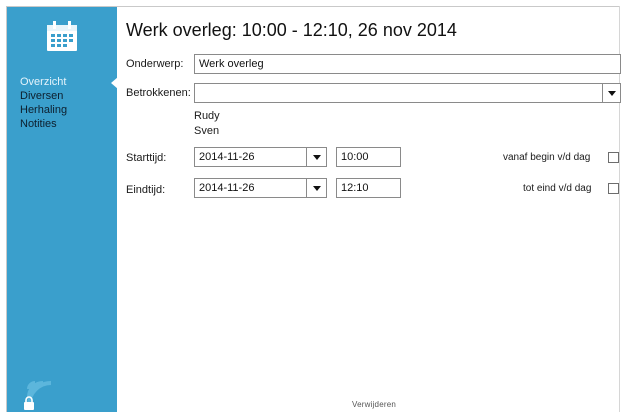  I want to click on sidebar-item-herhaling: Herhaling, so click(67, 110).